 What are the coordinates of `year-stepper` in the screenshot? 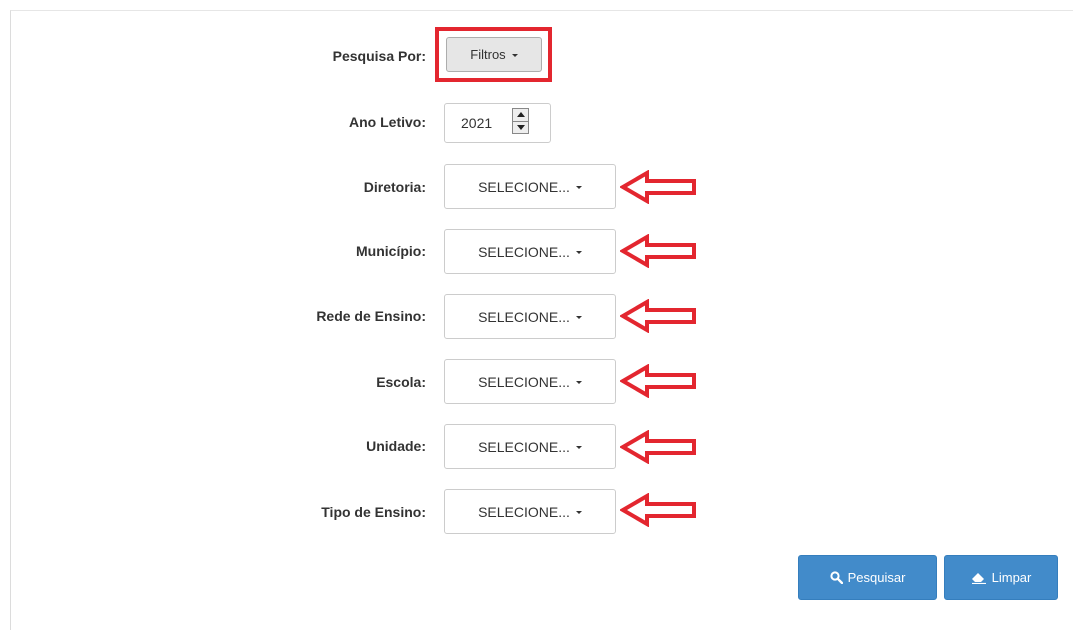 It's located at (520, 121).